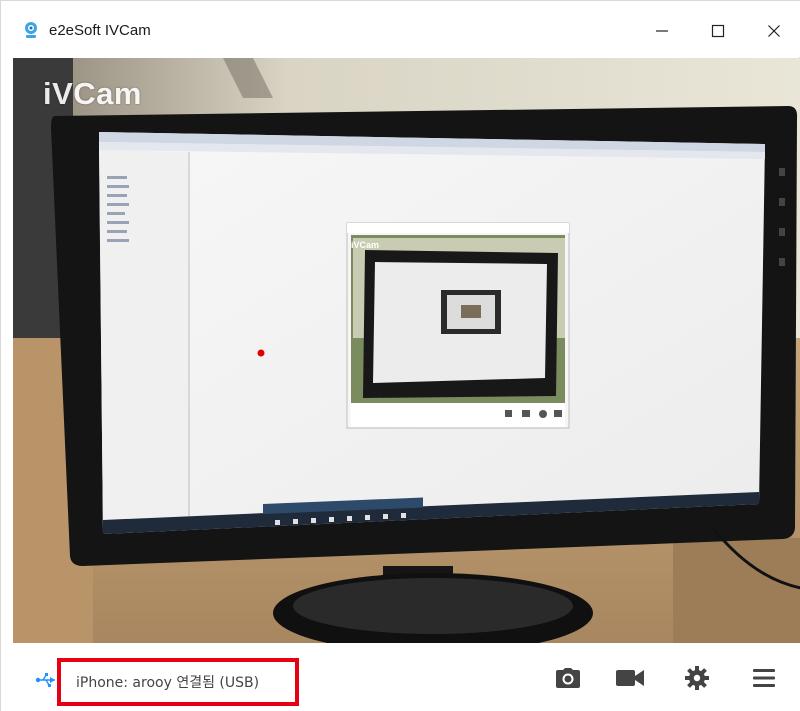  I want to click on camera-icon, so click(568, 678).